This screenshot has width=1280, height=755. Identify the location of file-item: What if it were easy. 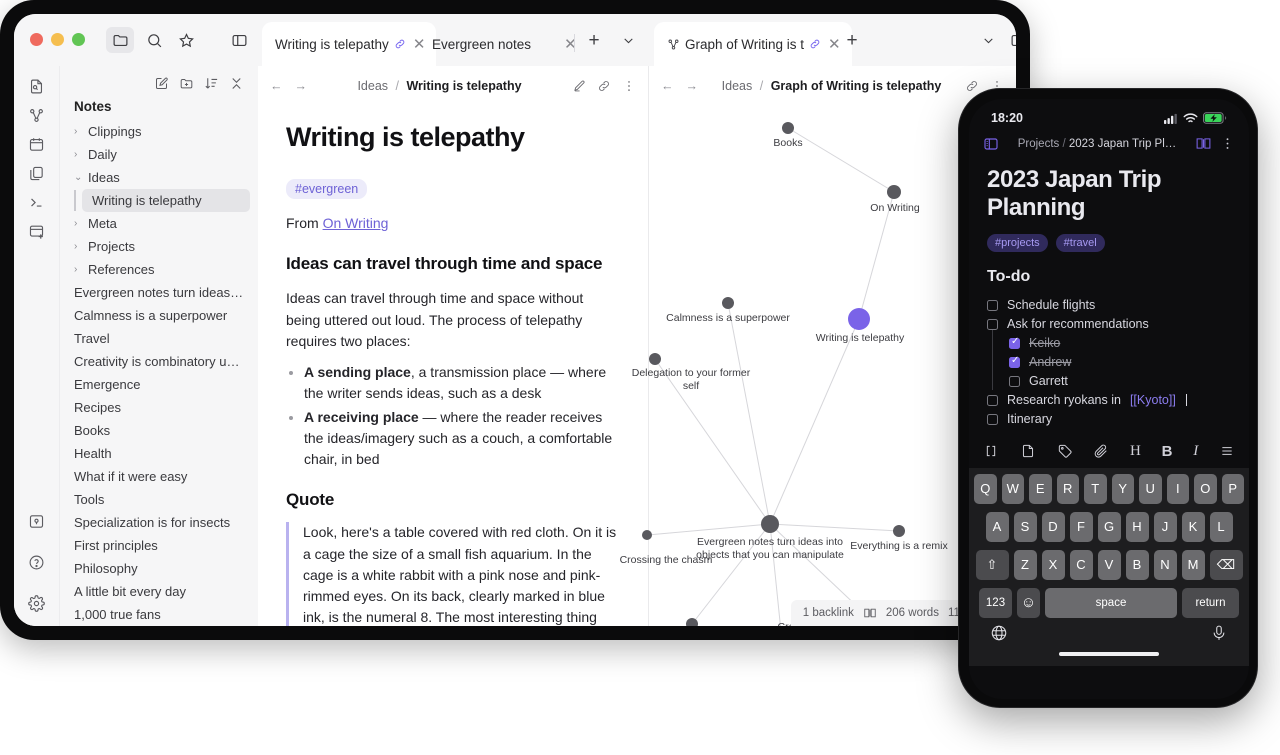
(159, 476).